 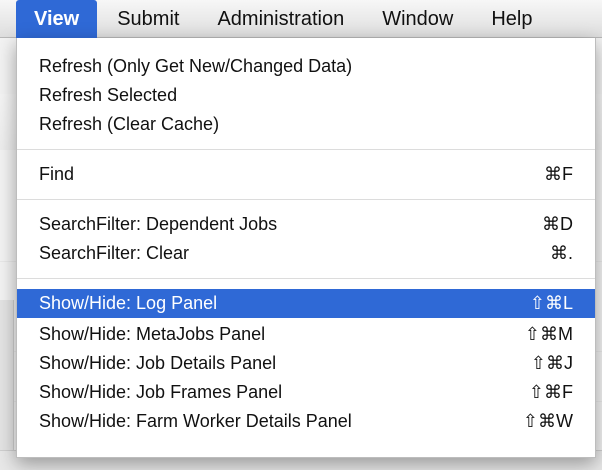 I want to click on menu-item-label: Refresh (Clear Cache), so click(x=129, y=124).